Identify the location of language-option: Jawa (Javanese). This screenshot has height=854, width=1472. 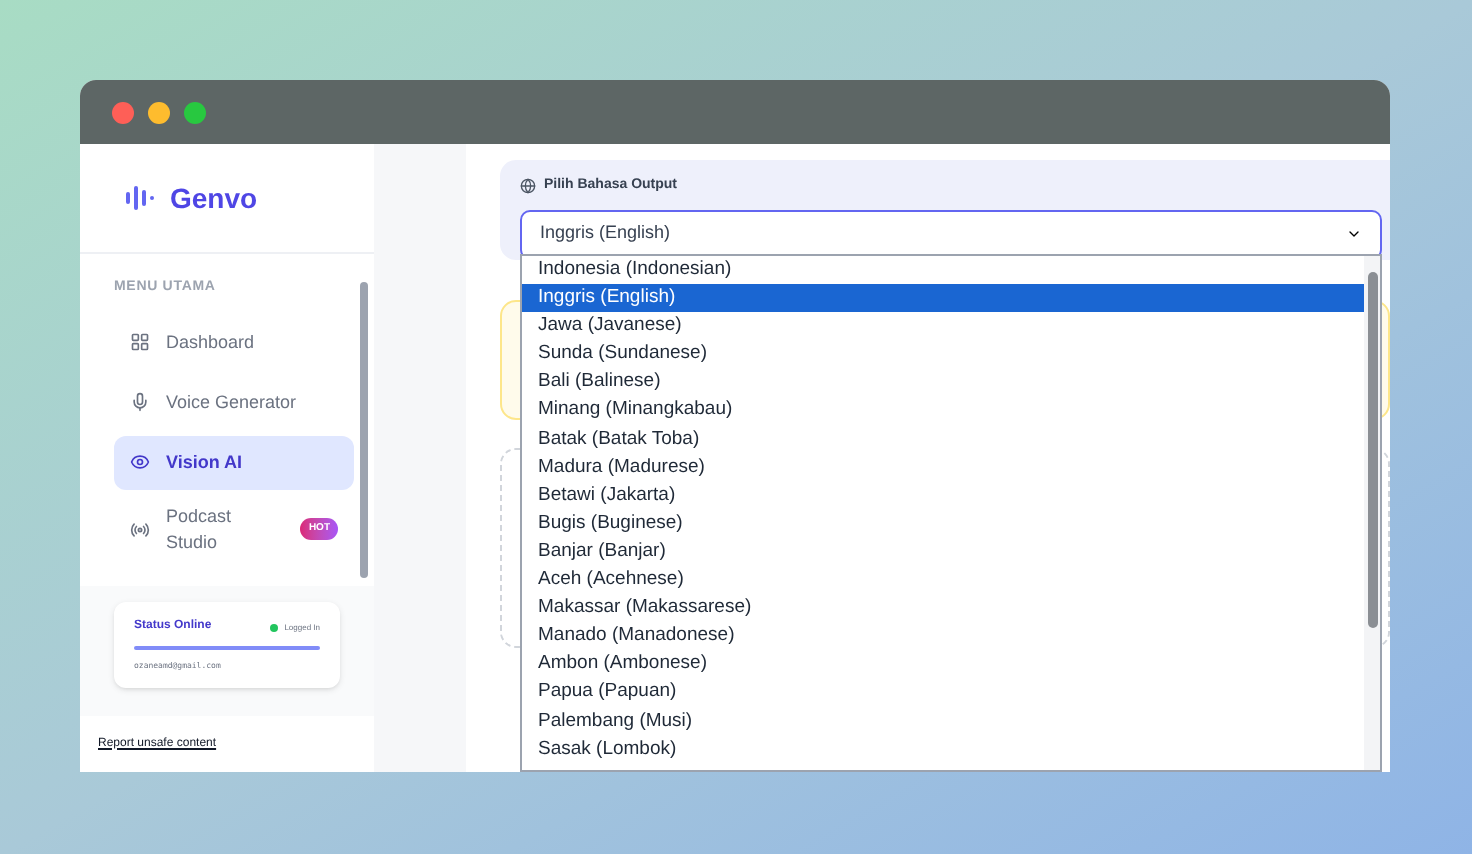
(943, 326).